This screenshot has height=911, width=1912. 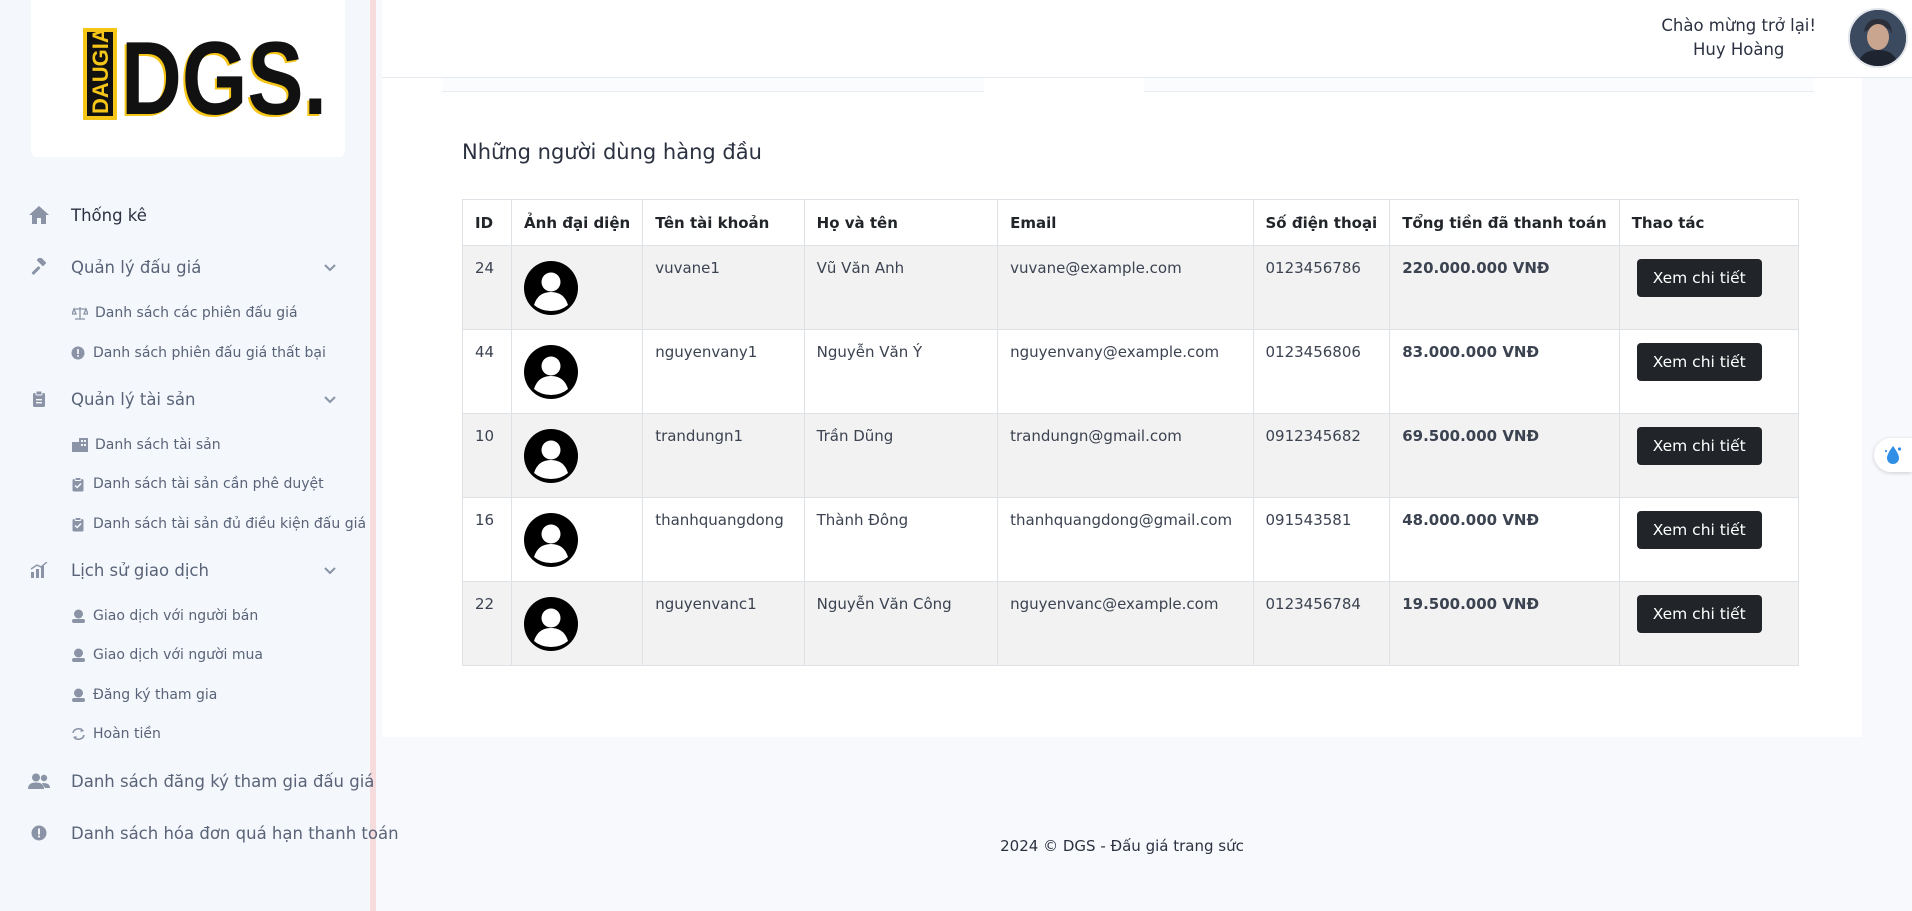 I want to click on sidebar-subitem-assets-pending-approval: Danh sách tài sản cần phê duyệt, so click(x=197, y=484).